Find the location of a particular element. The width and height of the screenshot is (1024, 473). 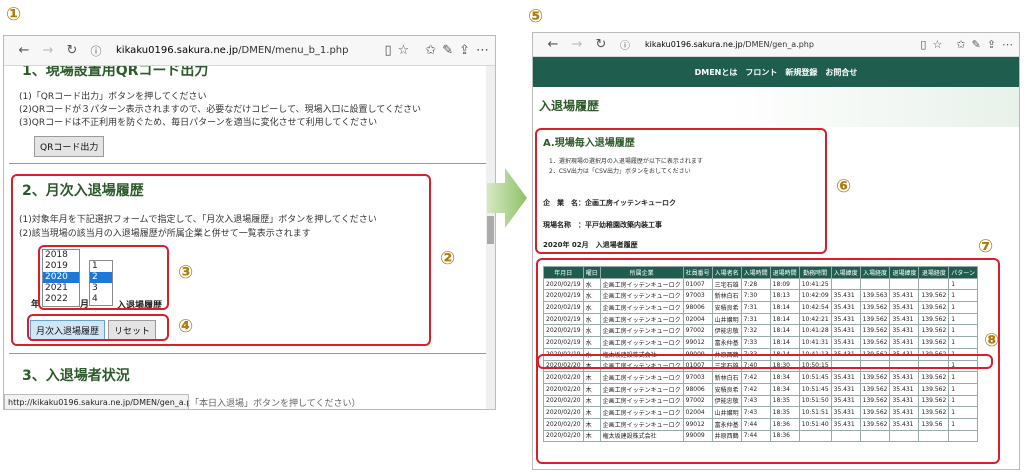

marker-2: ② is located at coordinates (448, 258).